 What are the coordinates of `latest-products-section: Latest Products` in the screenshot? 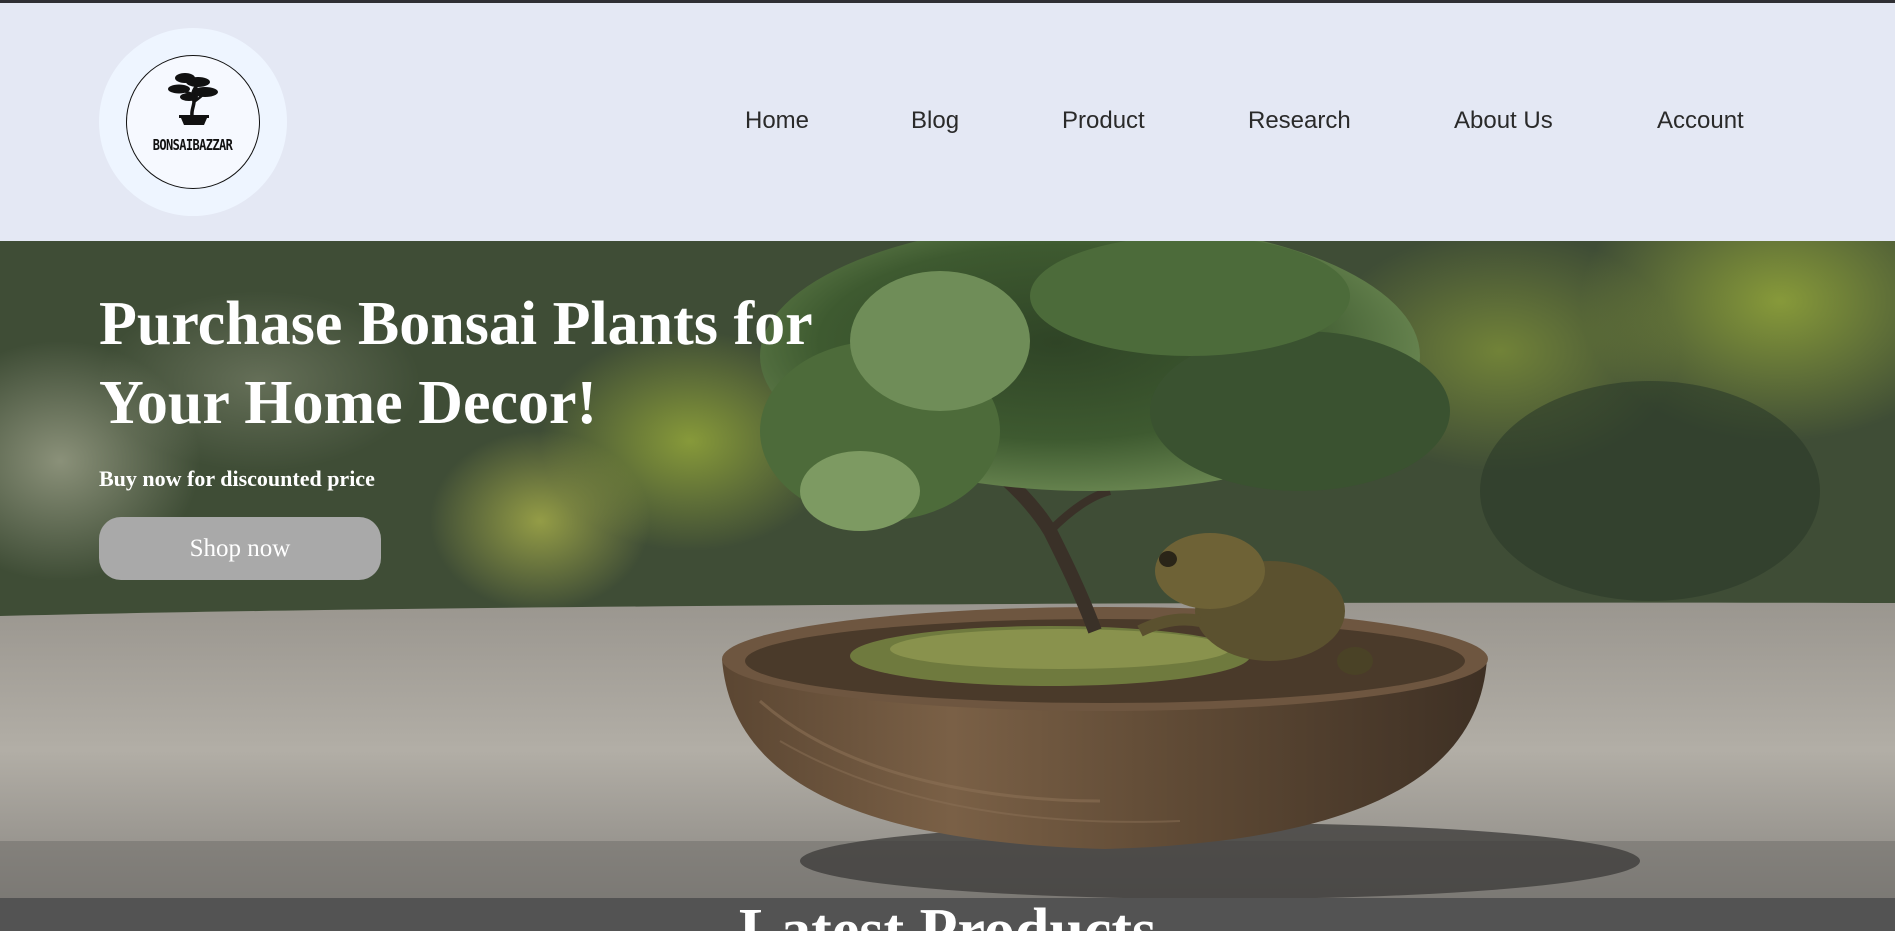 It's located at (947, 914).